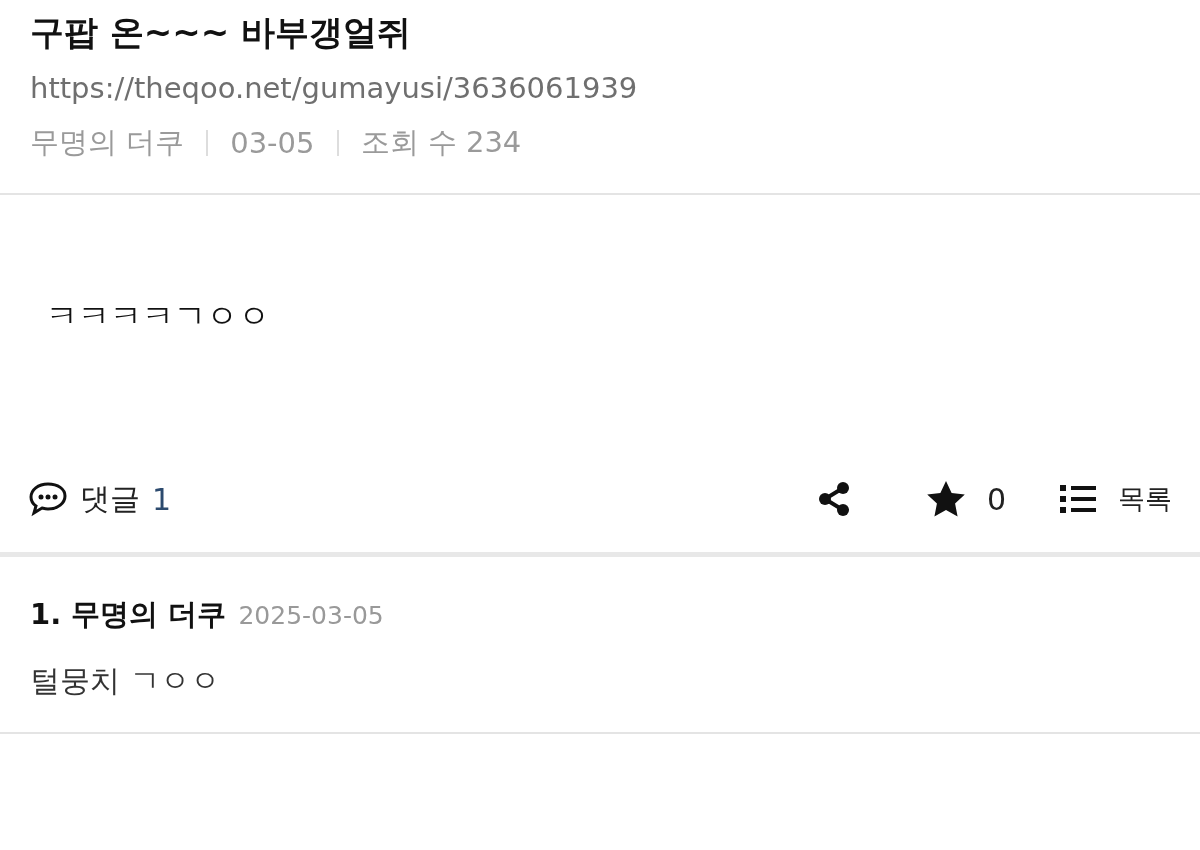 This screenshot has height=850, width=1200. I want to click on star-icon, so click(945, 499).